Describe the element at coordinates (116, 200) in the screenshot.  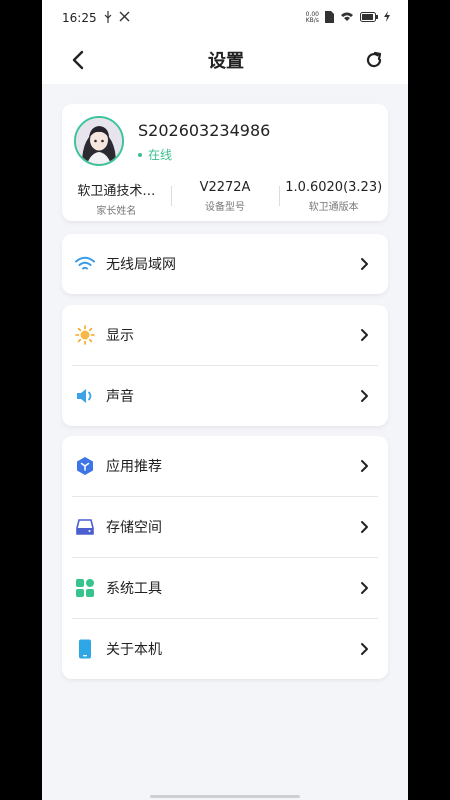
I see `stat-parent-name: 软卫通技术… 家长姓名` at that location.